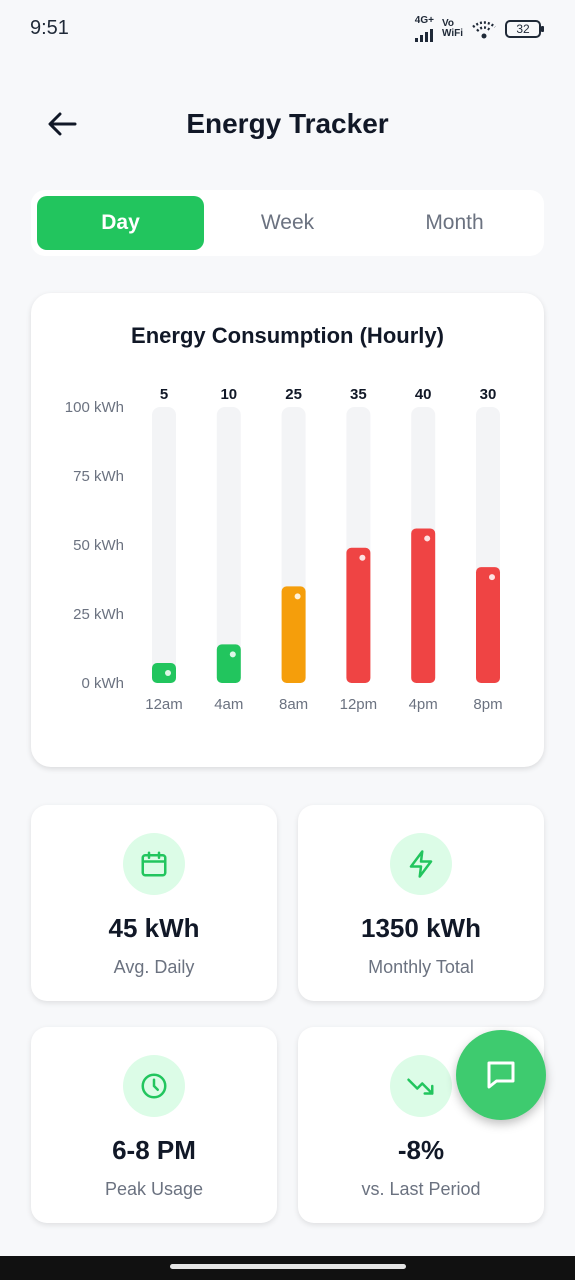  What do you see at coordinates (424, 28) in the screenshot?
I see `cellular-signal-icon: 4G+` at bounding box center [424, 28].